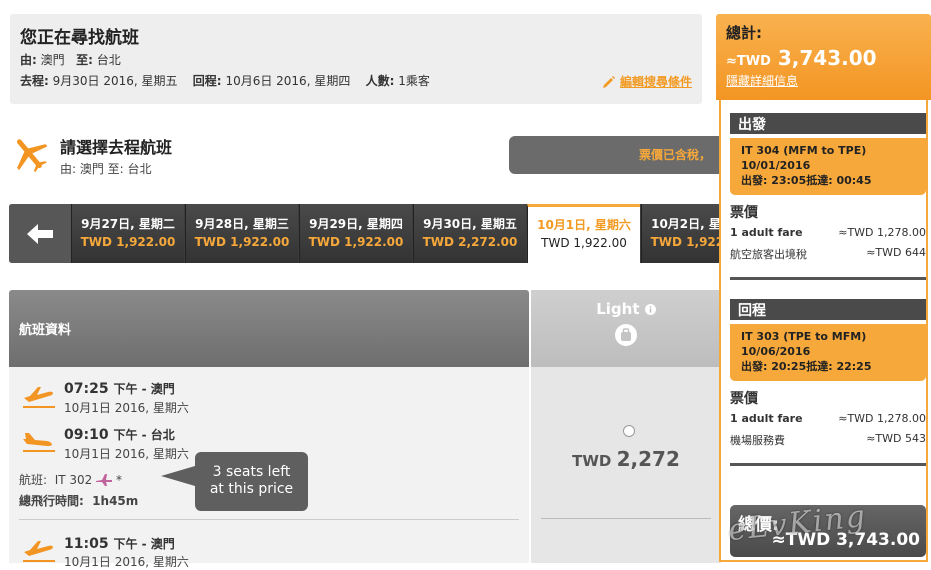 Image resolution: width=931 pixels, height=570 pixels. What do you see at coordinates (251, 489) in the screenshot?
I see `tooltip-line: at this price` at bounding box center [251, 489].